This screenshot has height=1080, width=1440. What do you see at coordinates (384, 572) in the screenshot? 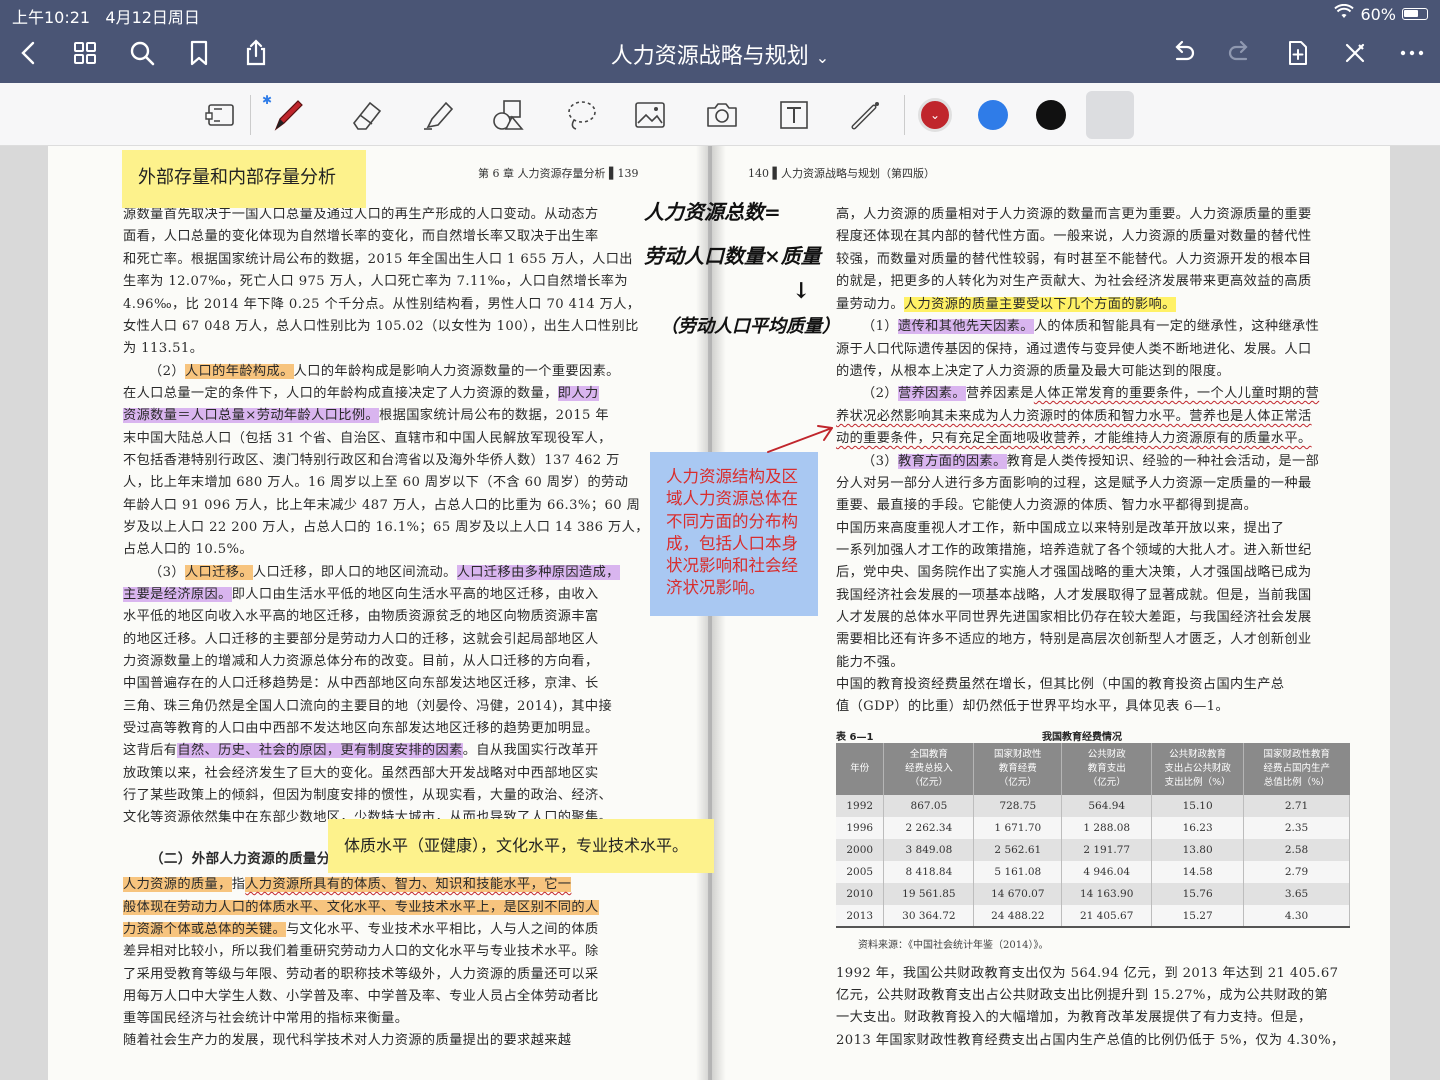
I see `text-line: （3）人口迁移。人口迁移，即人口的地区间流动。人口迁移由多种原因造成，` at bounding box center [384, 572].